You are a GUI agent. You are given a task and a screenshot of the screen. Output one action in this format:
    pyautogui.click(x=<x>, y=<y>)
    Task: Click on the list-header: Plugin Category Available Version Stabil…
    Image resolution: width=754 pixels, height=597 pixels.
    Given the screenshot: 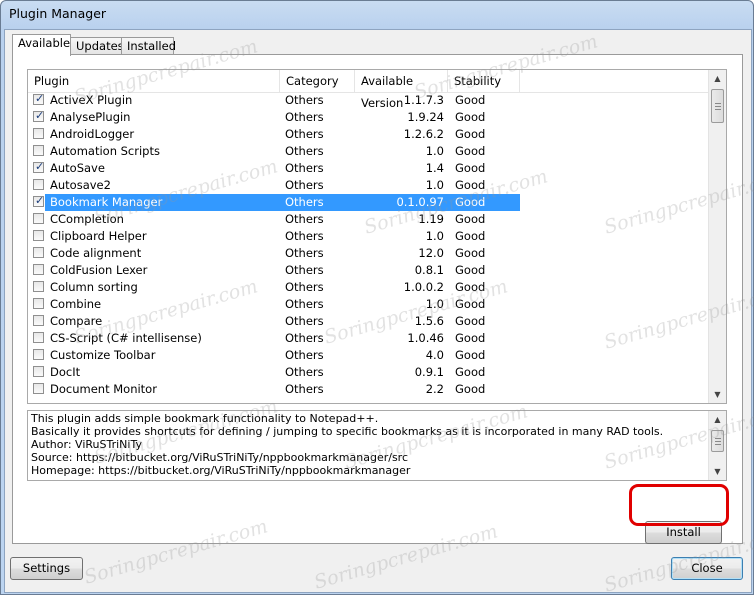 What is the action you would take?
    pyautogui.click(x=369, y=90)
    